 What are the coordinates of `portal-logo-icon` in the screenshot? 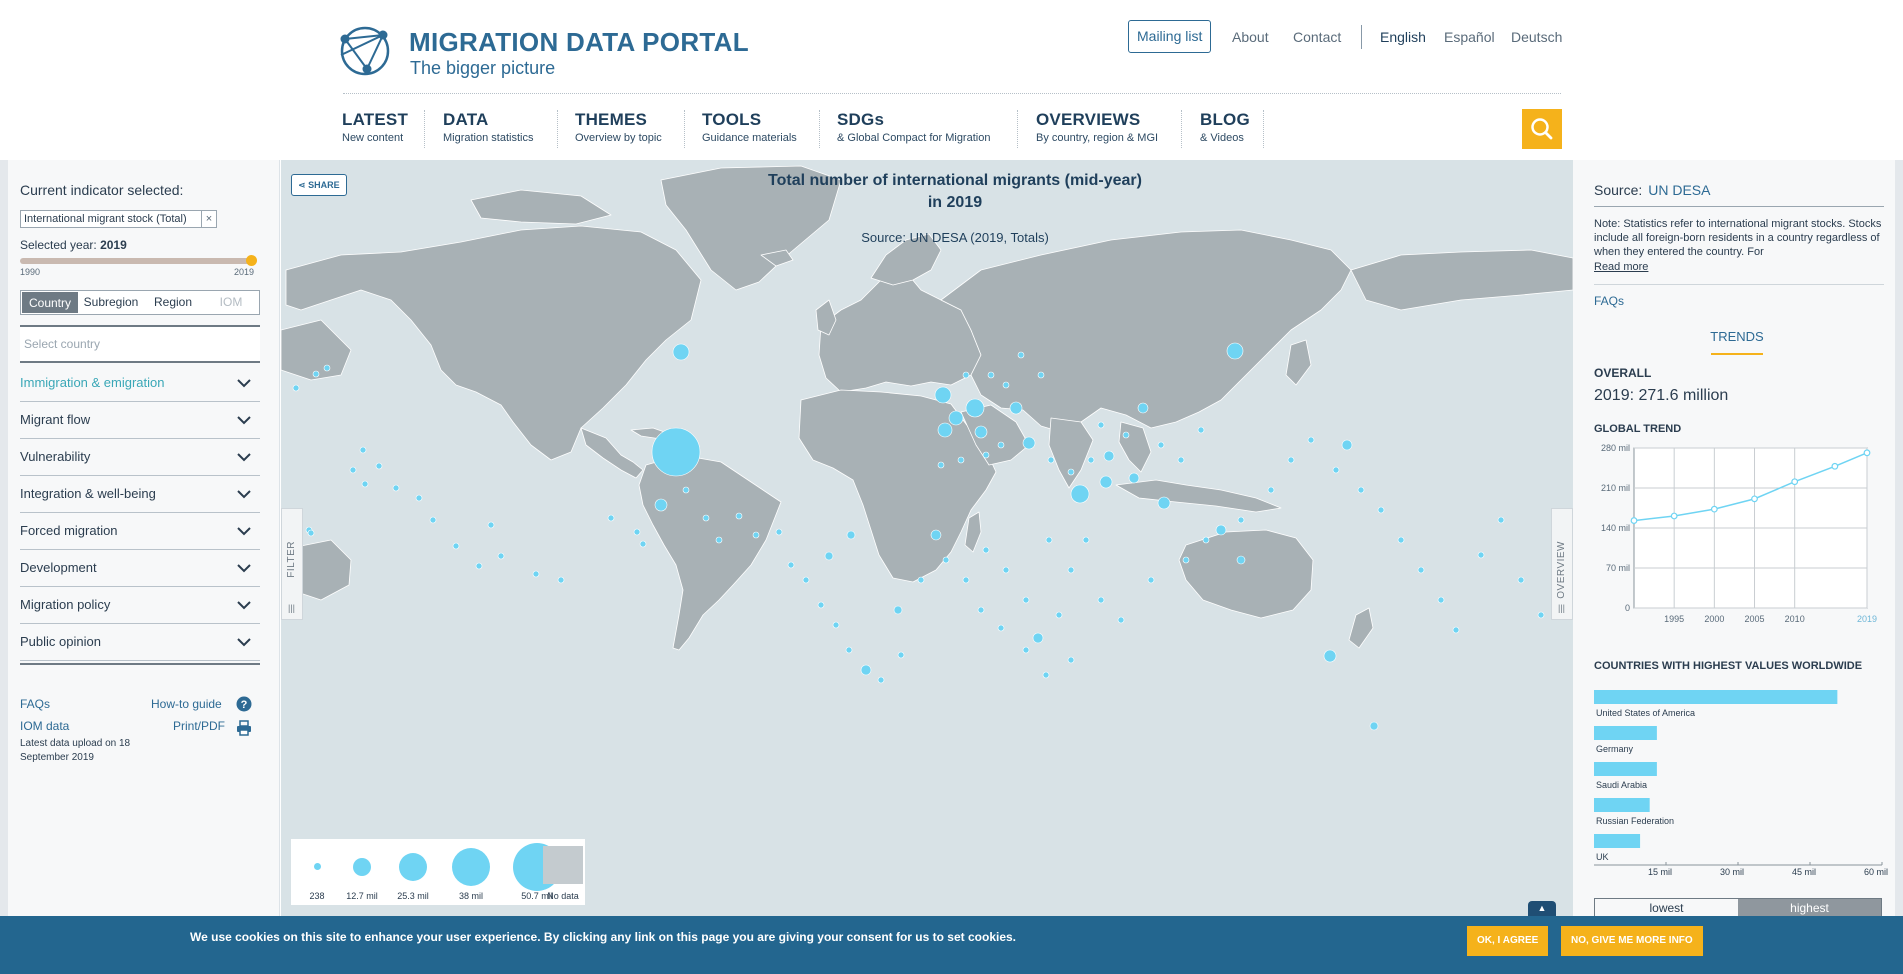 It's located at (365, 51).